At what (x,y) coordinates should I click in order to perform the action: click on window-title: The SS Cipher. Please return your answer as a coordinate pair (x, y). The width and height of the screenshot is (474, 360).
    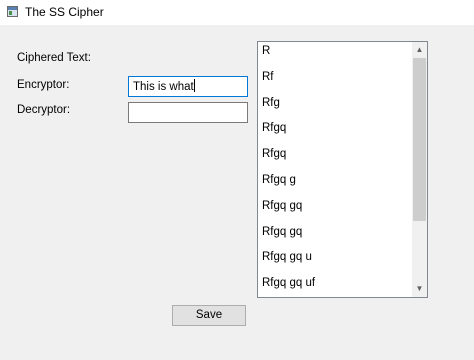
    Looking at the image, I should click on (64, 12).